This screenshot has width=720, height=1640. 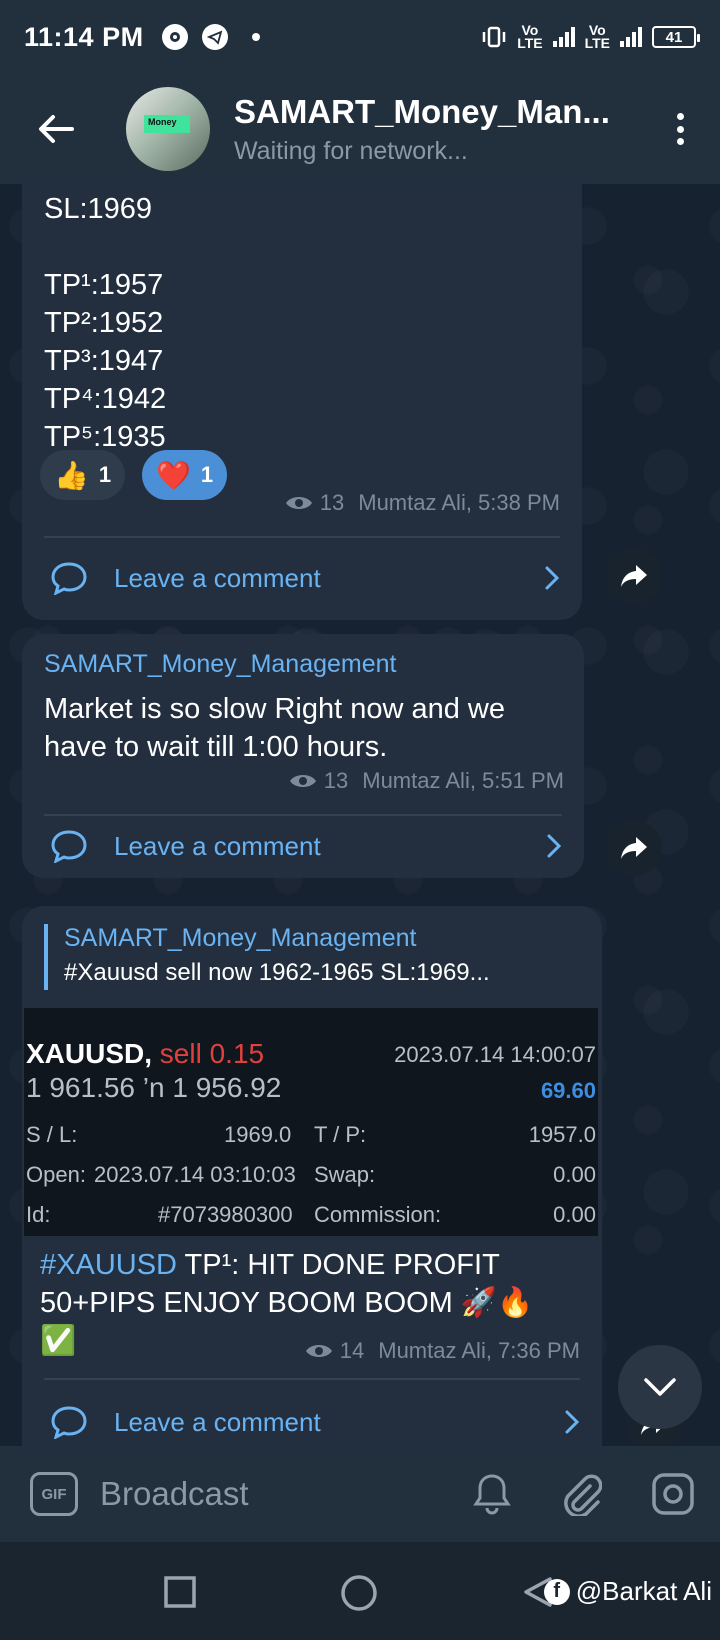 I want to click on back-button, so click(x=56, y=129).